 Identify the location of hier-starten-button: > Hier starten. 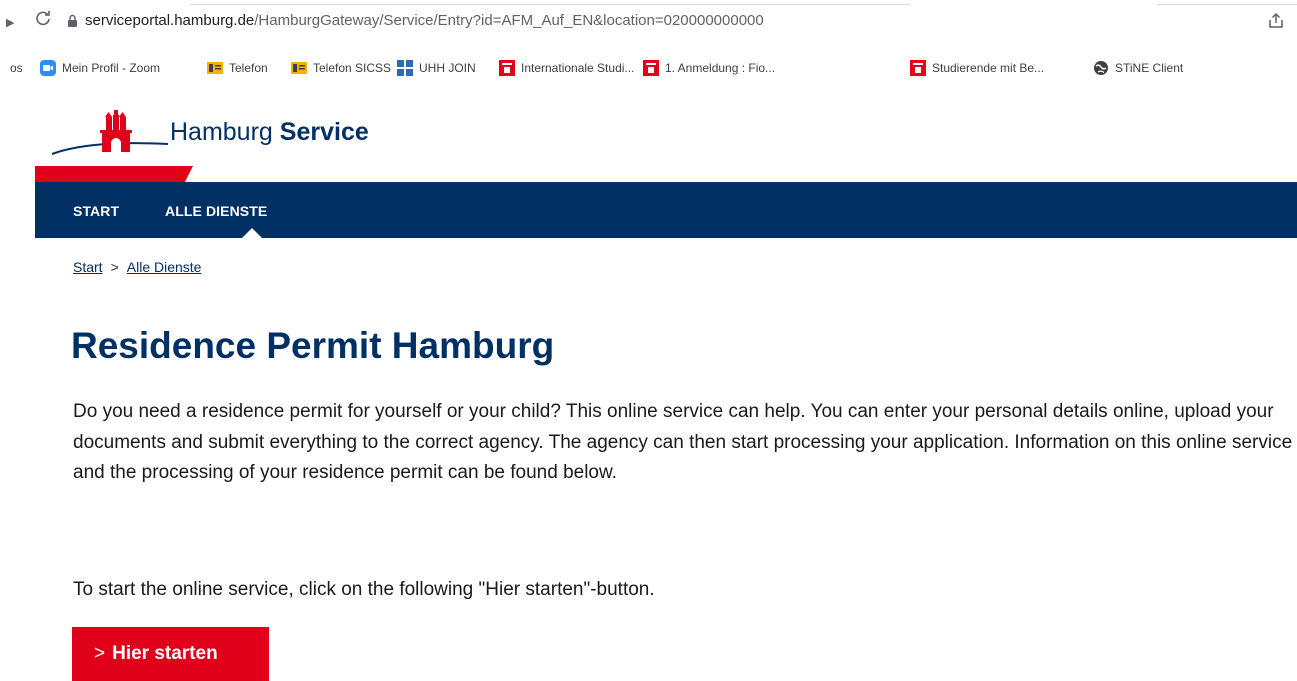
(170, 654).